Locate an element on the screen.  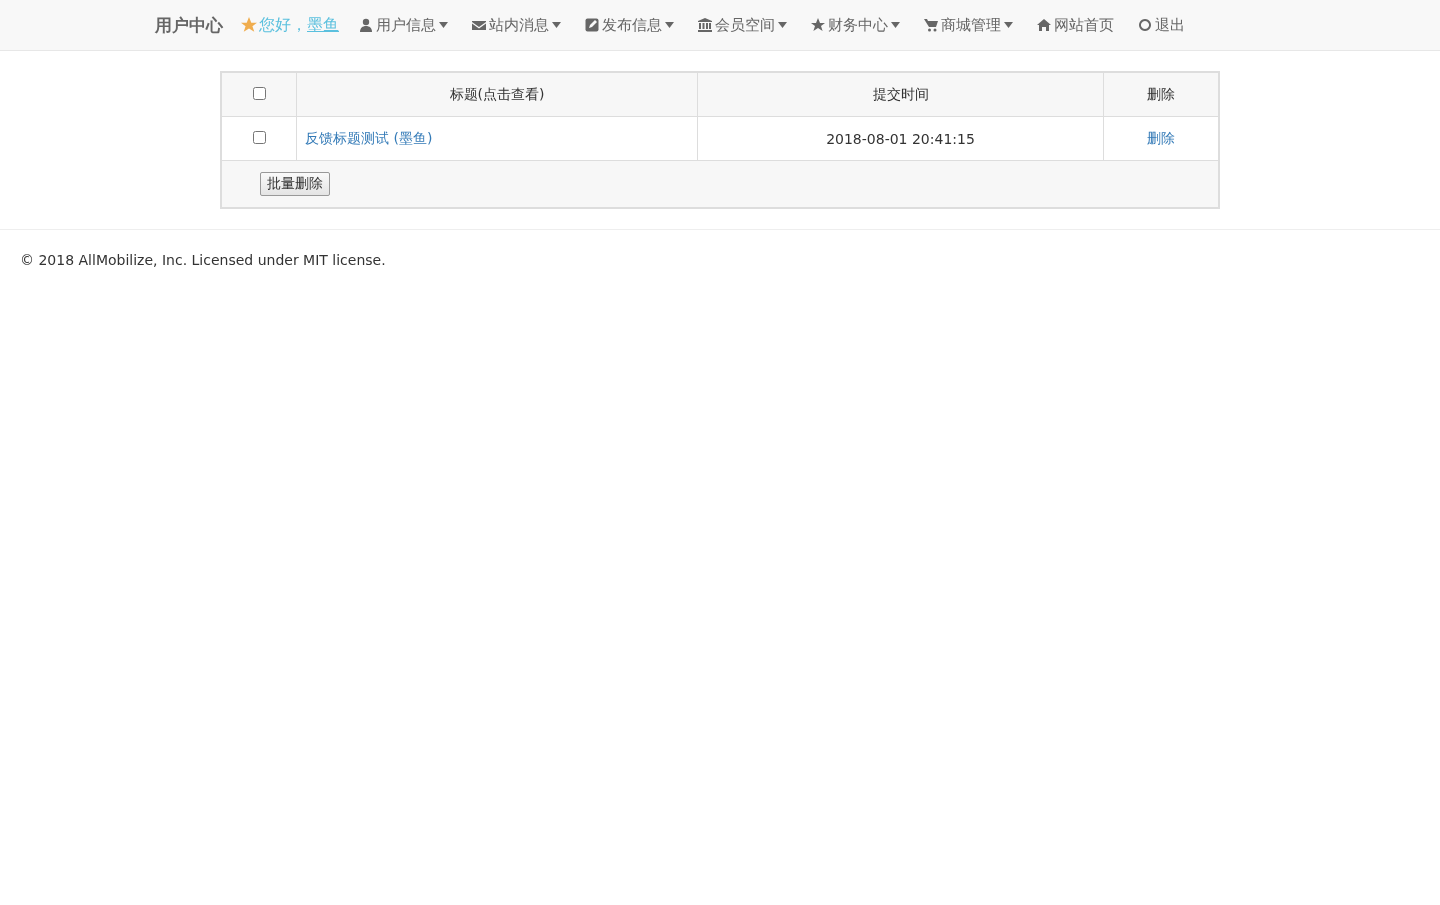
copyright-text: © 2018 AllMobilize, Inc. Licensed under MIT license. is located at coordinates (203, 260).